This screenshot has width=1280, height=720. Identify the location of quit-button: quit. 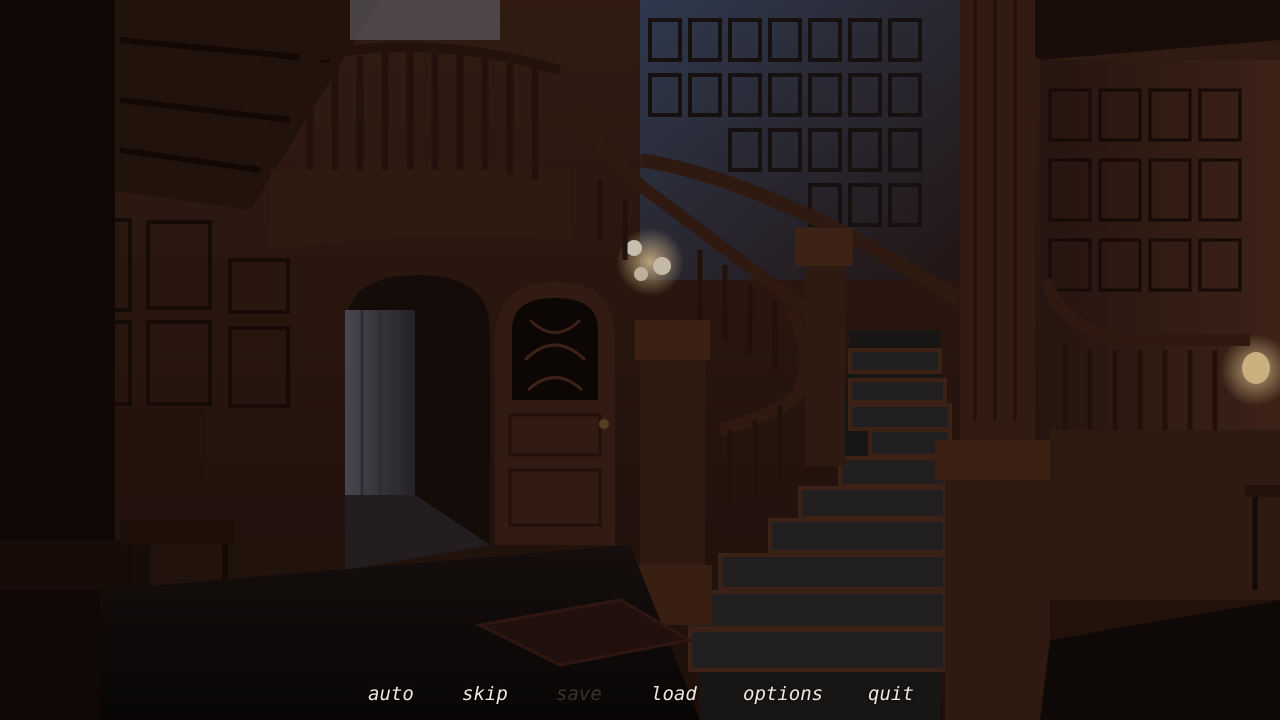
(891, 694).